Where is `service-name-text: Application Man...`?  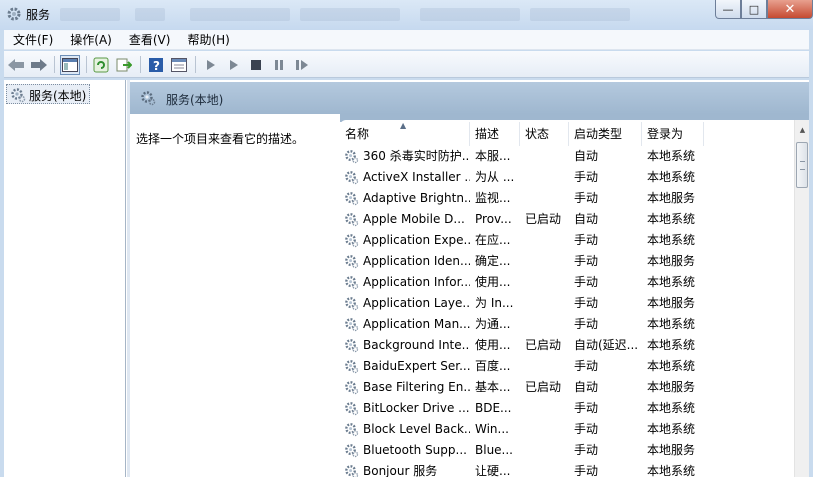
service-name-text: Application Man... is located at coordinates (416, 324).